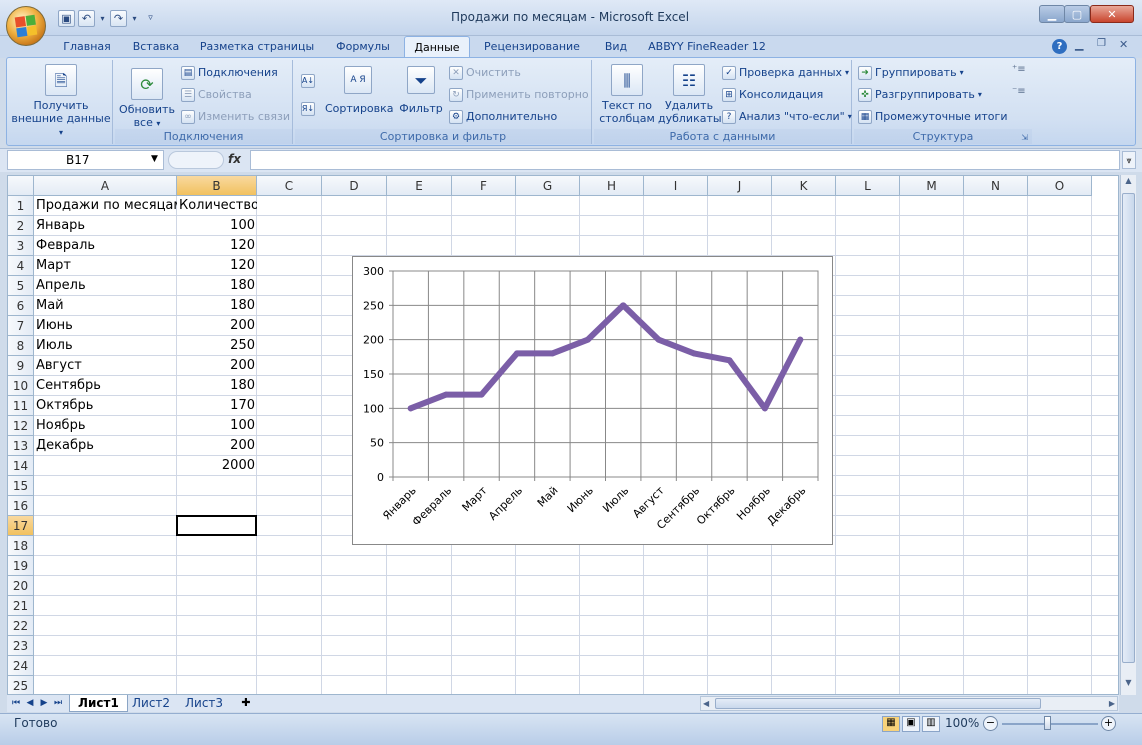 Image resolution: width=1142 pixels, height=745 pixels. What do you see at coordinates (308, 81) in the screenshot?
I see `sort-a-z-button: А↓` at bounding box center [308, 81].